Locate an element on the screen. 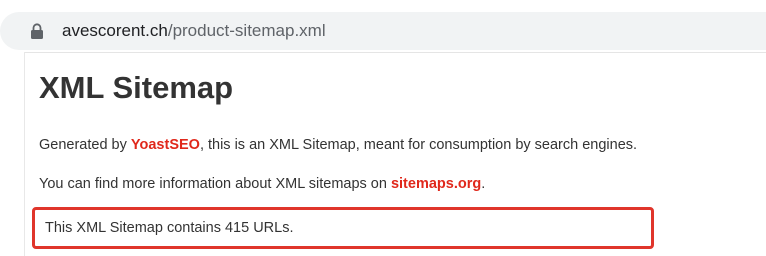 The width and height of the screenshot is (766, 256). more-info-suffix: . is located at coordinates (483, 184).